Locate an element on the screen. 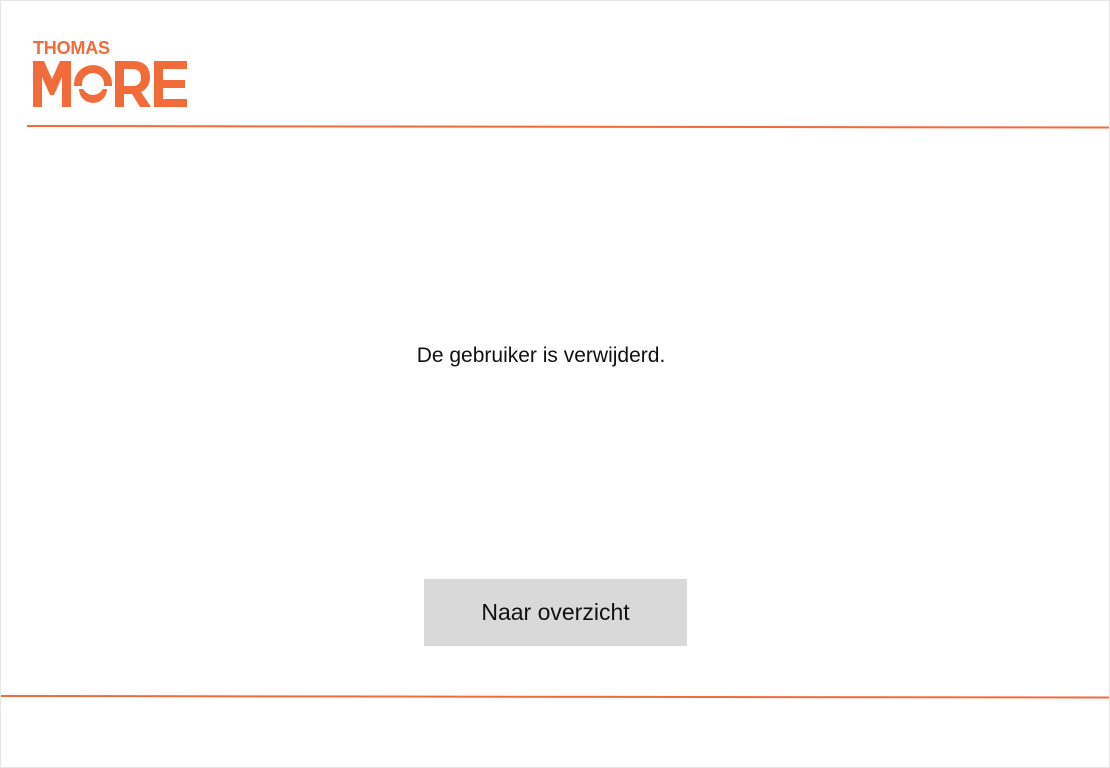  top-divider is located at coordinates (567, 127).